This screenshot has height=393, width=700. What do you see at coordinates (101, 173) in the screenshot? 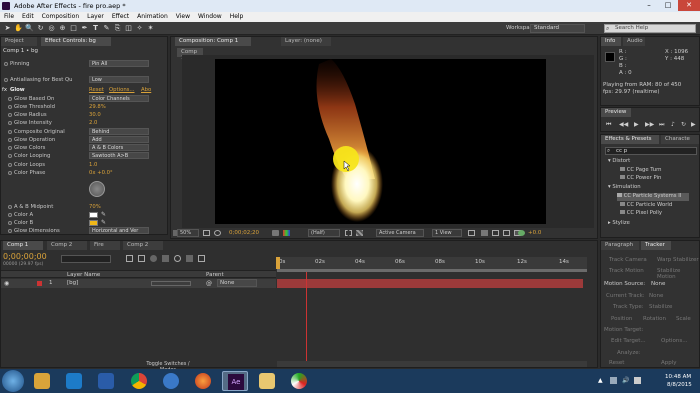
I see `color-phase-value: 0x +0.0°` at bounding box center [101, 173].